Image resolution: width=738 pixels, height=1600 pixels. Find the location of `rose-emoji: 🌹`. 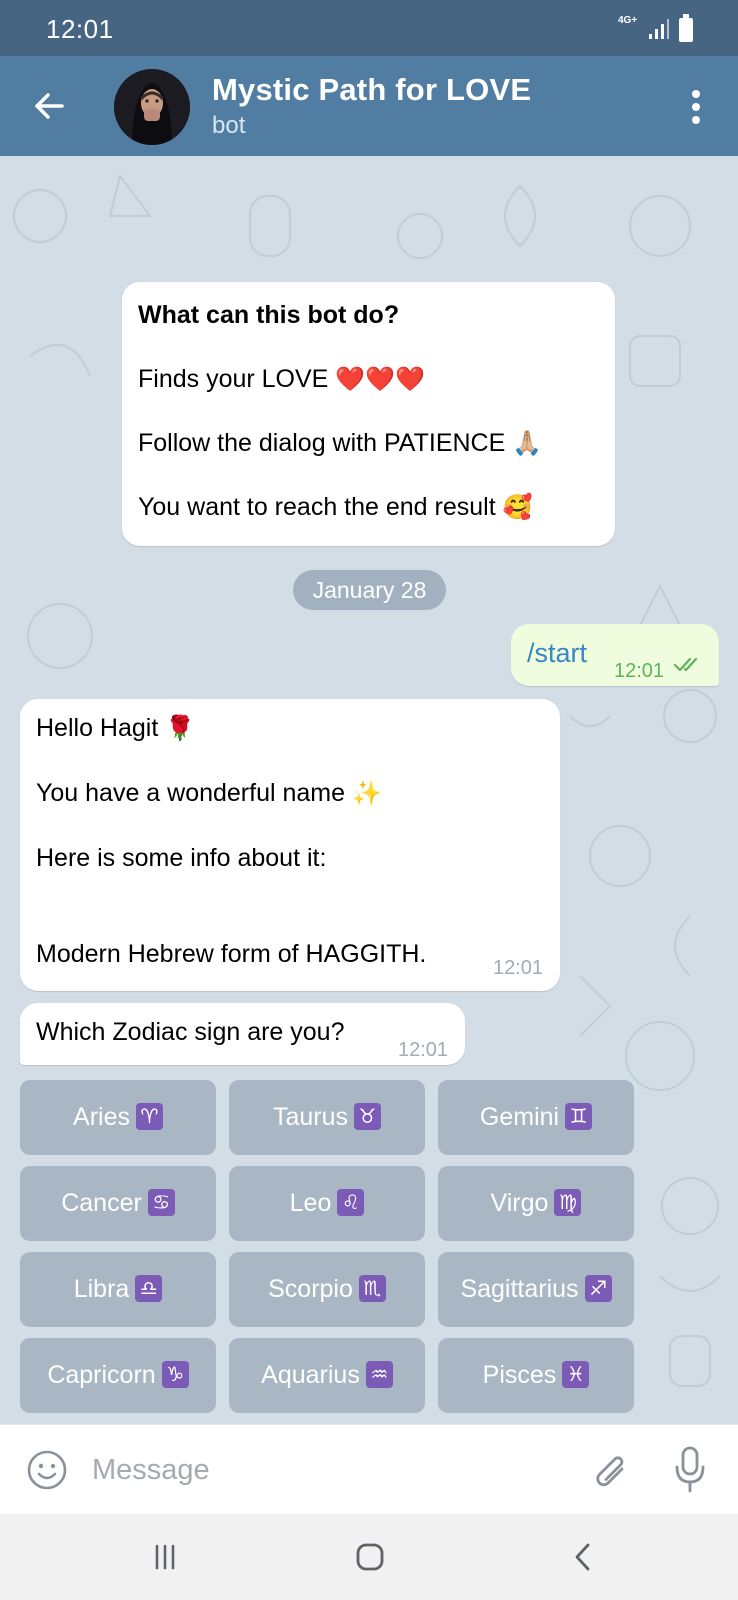

rose-emoji: 🌹 is located at coordinates (180, 728).